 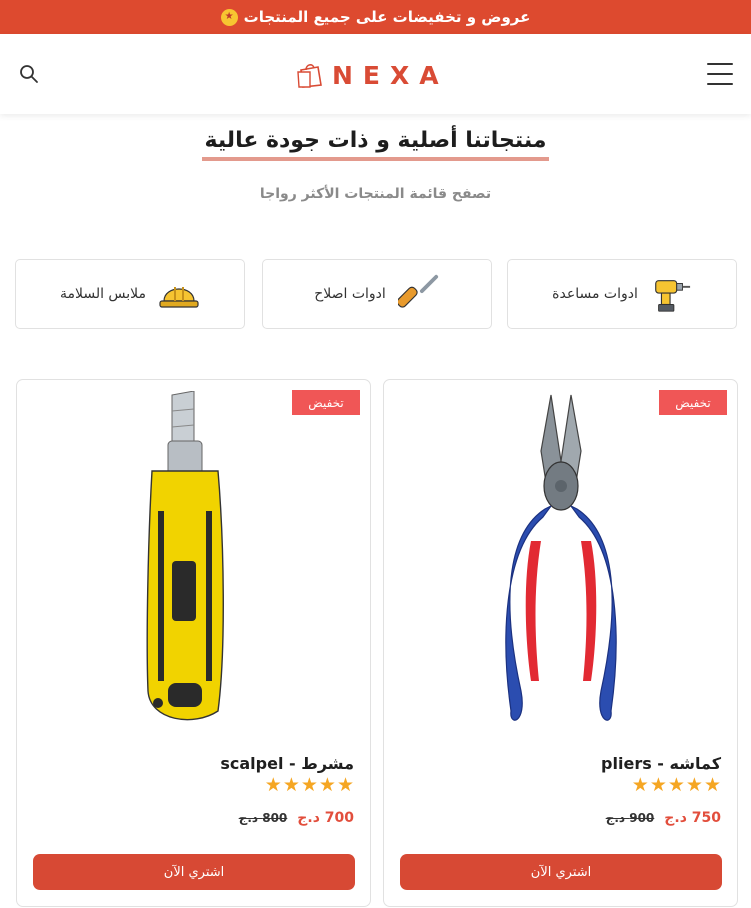 I want to click on product-name: كماشه - pliers, so click(x=661, y=763).